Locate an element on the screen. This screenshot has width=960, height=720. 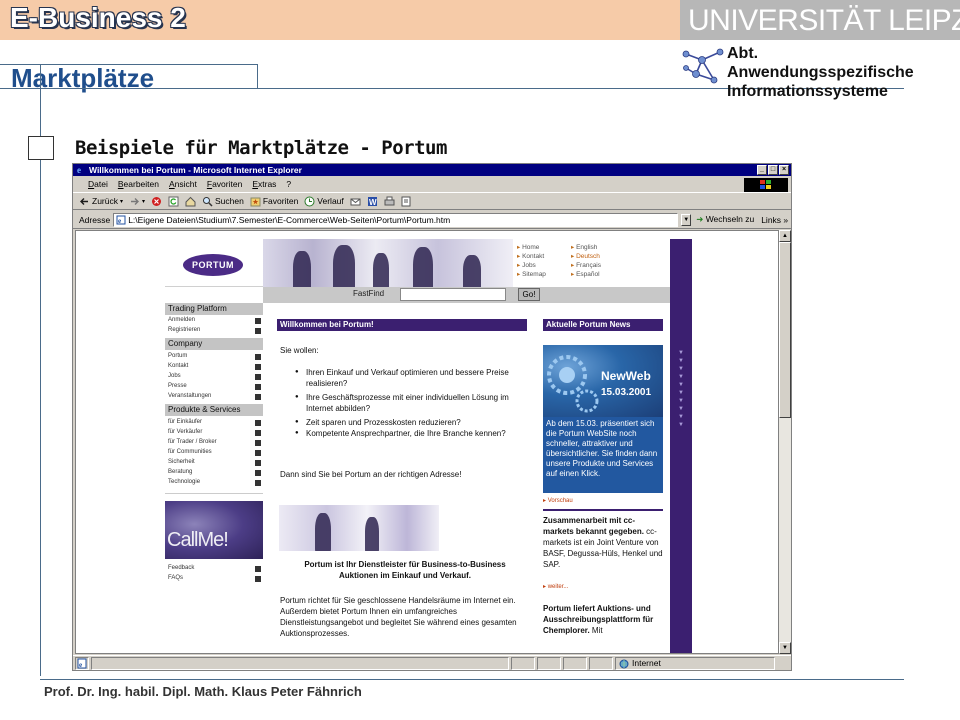
callme-banner: CallMe! is located at coordinates (214, 530).